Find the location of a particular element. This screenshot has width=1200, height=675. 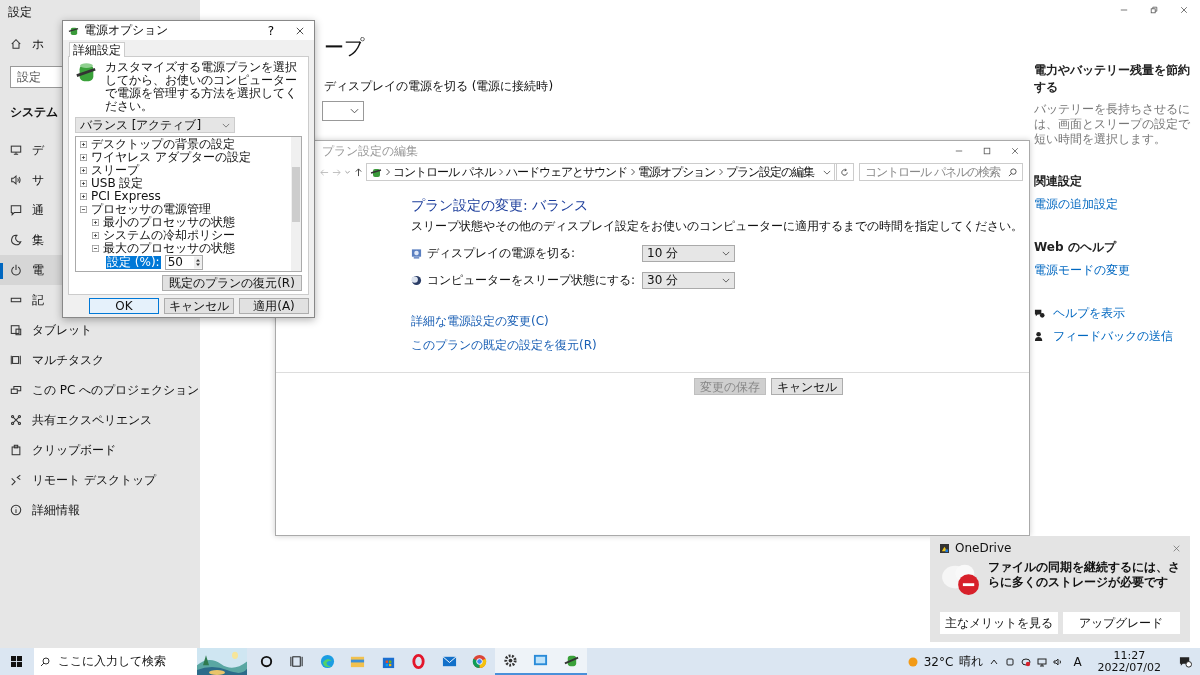

notification-message: ファイルの同期を継続するには、さらに多くのストレージが必要です is located at coordinates (1084, 575).